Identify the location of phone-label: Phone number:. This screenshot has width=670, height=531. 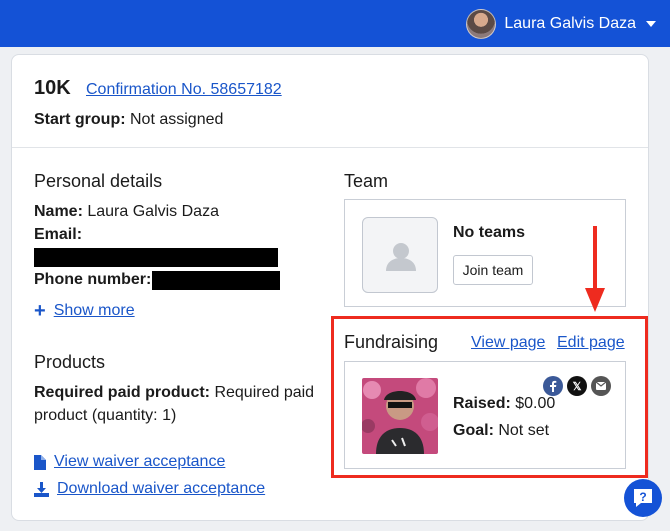
(93, 279).